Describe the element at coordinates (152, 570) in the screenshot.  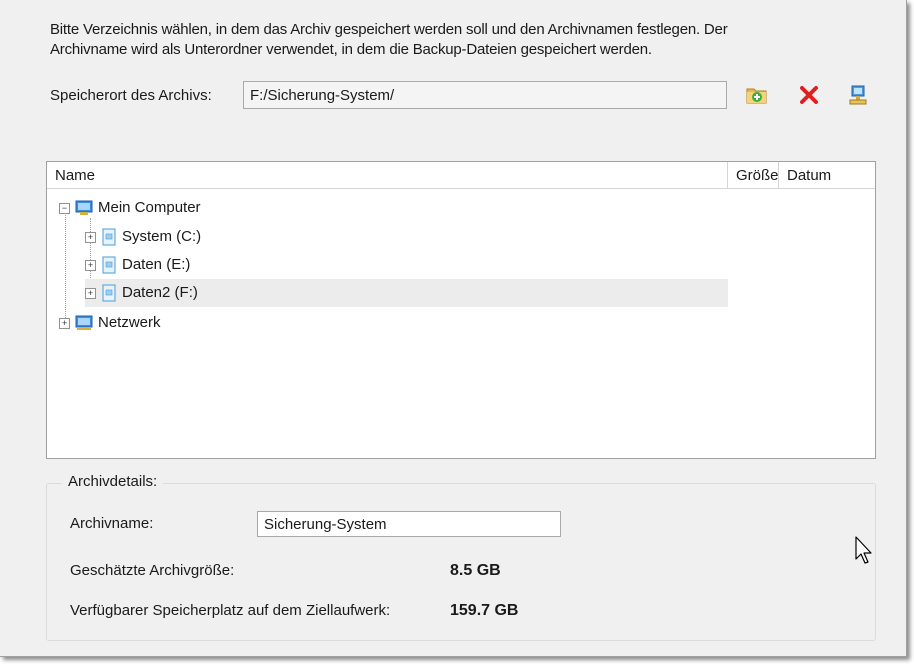
I see `estimated-size-label: Geschätzte Archivgröße:` at that location.